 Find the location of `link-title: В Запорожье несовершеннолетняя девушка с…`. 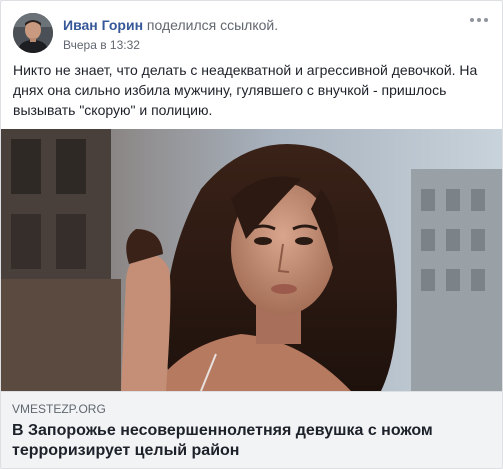

link-title: В Запорожье несовершеннолетняя девушка с… is located at coordinates (247, 441).